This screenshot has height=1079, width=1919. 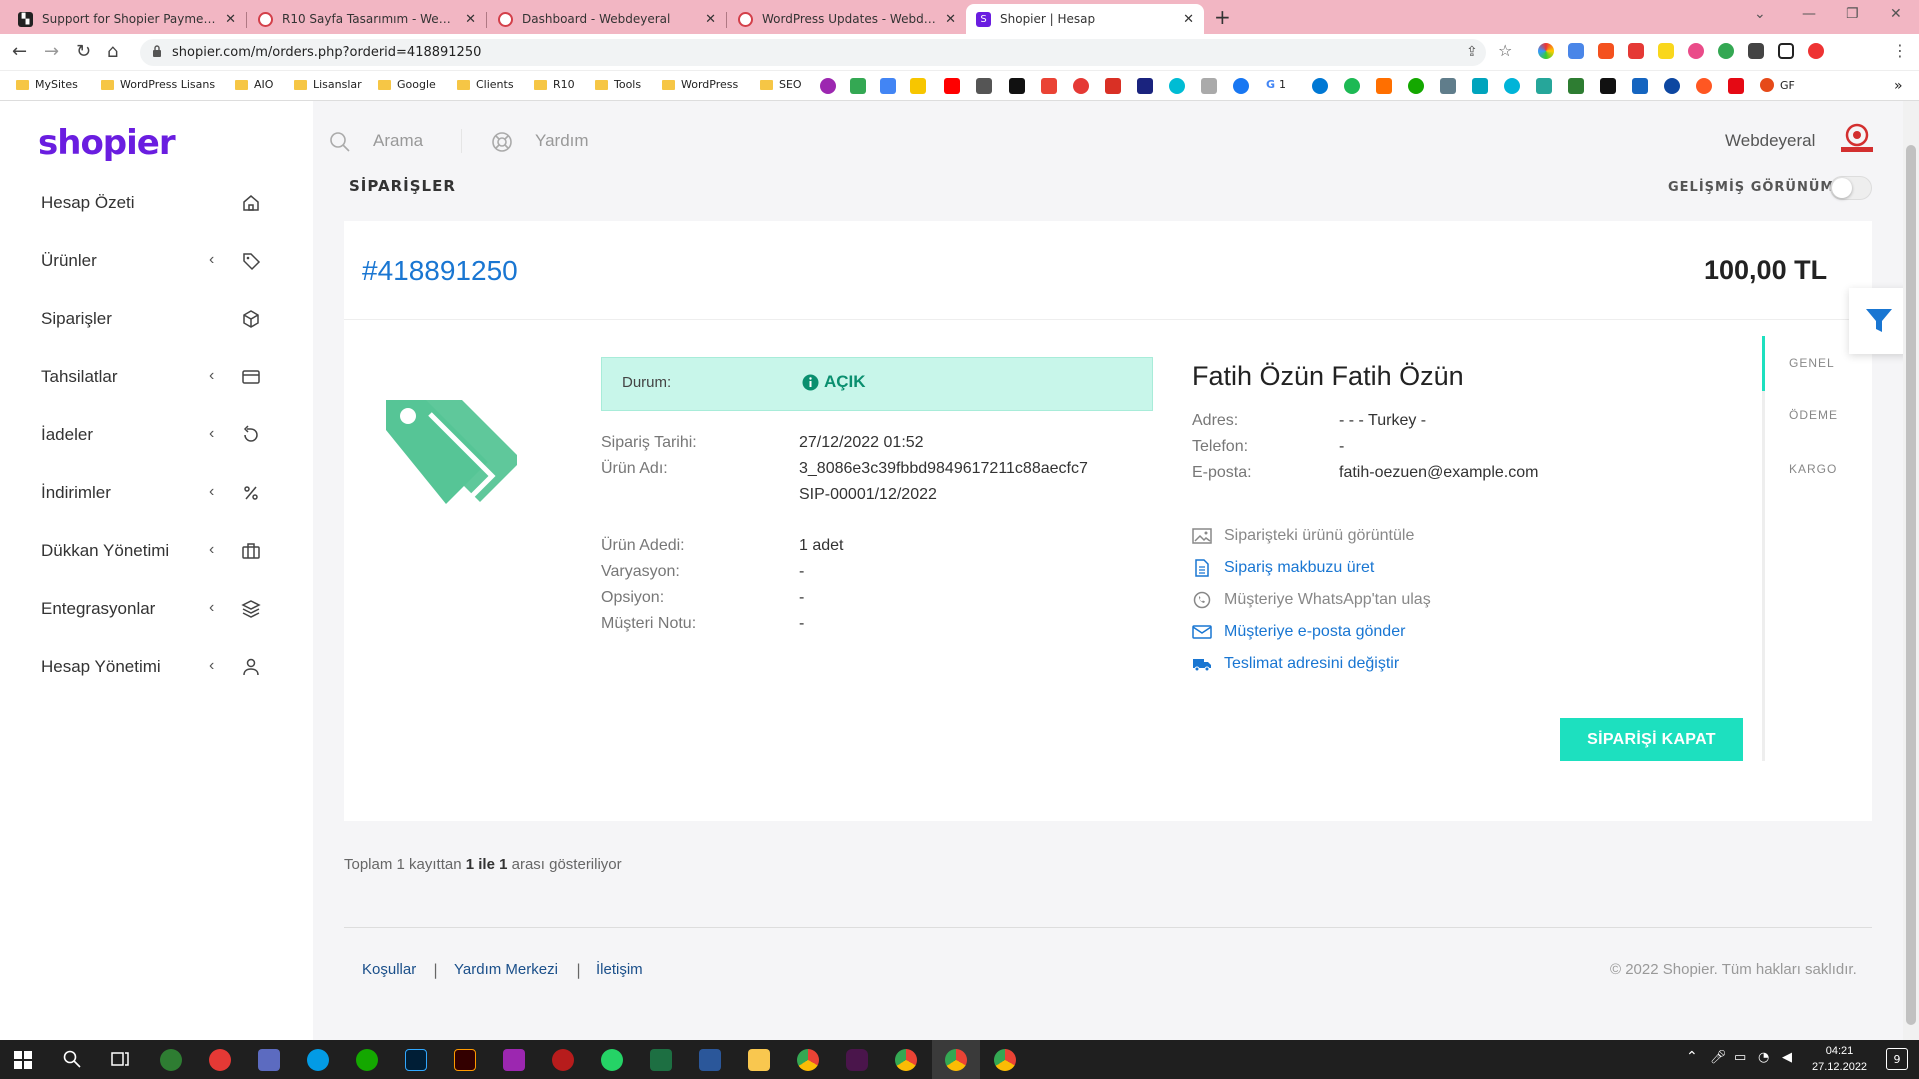 What do you see at coordinates (506, 969) in the screenshot?
I see `footer-link-help-center: Yardım Merkezi` at bounding box center [506, 969].